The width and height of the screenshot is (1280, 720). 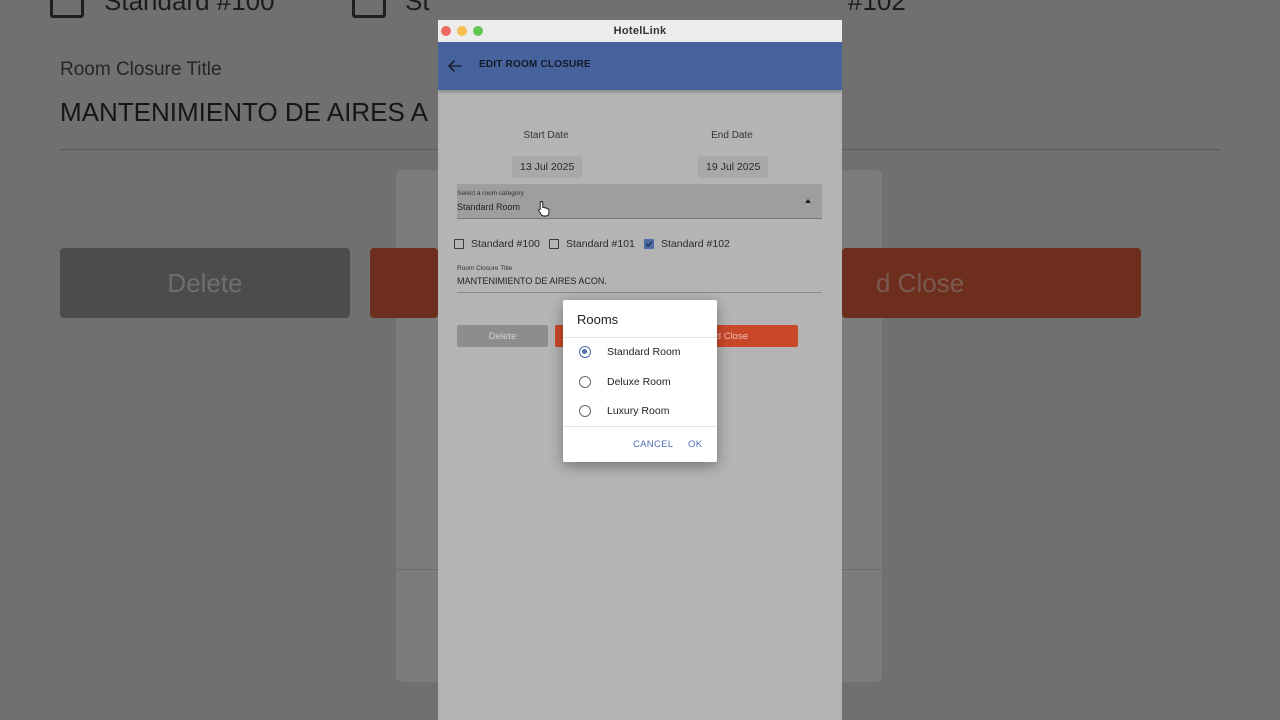 What do you see at coordinates (877, 8) in the screenshot?
I see `bg-checkbox-102-label: #102` at bounding box center [877, 8].